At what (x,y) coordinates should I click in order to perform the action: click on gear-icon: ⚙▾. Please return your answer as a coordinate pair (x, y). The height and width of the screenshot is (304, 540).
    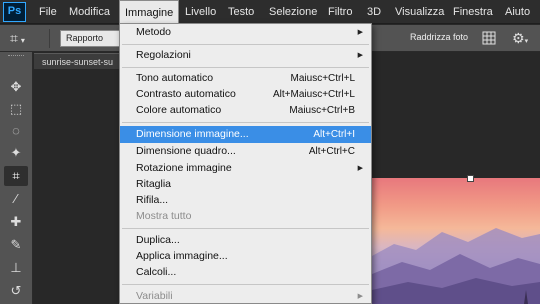
    Looking at the image, I should click on (520, 40).